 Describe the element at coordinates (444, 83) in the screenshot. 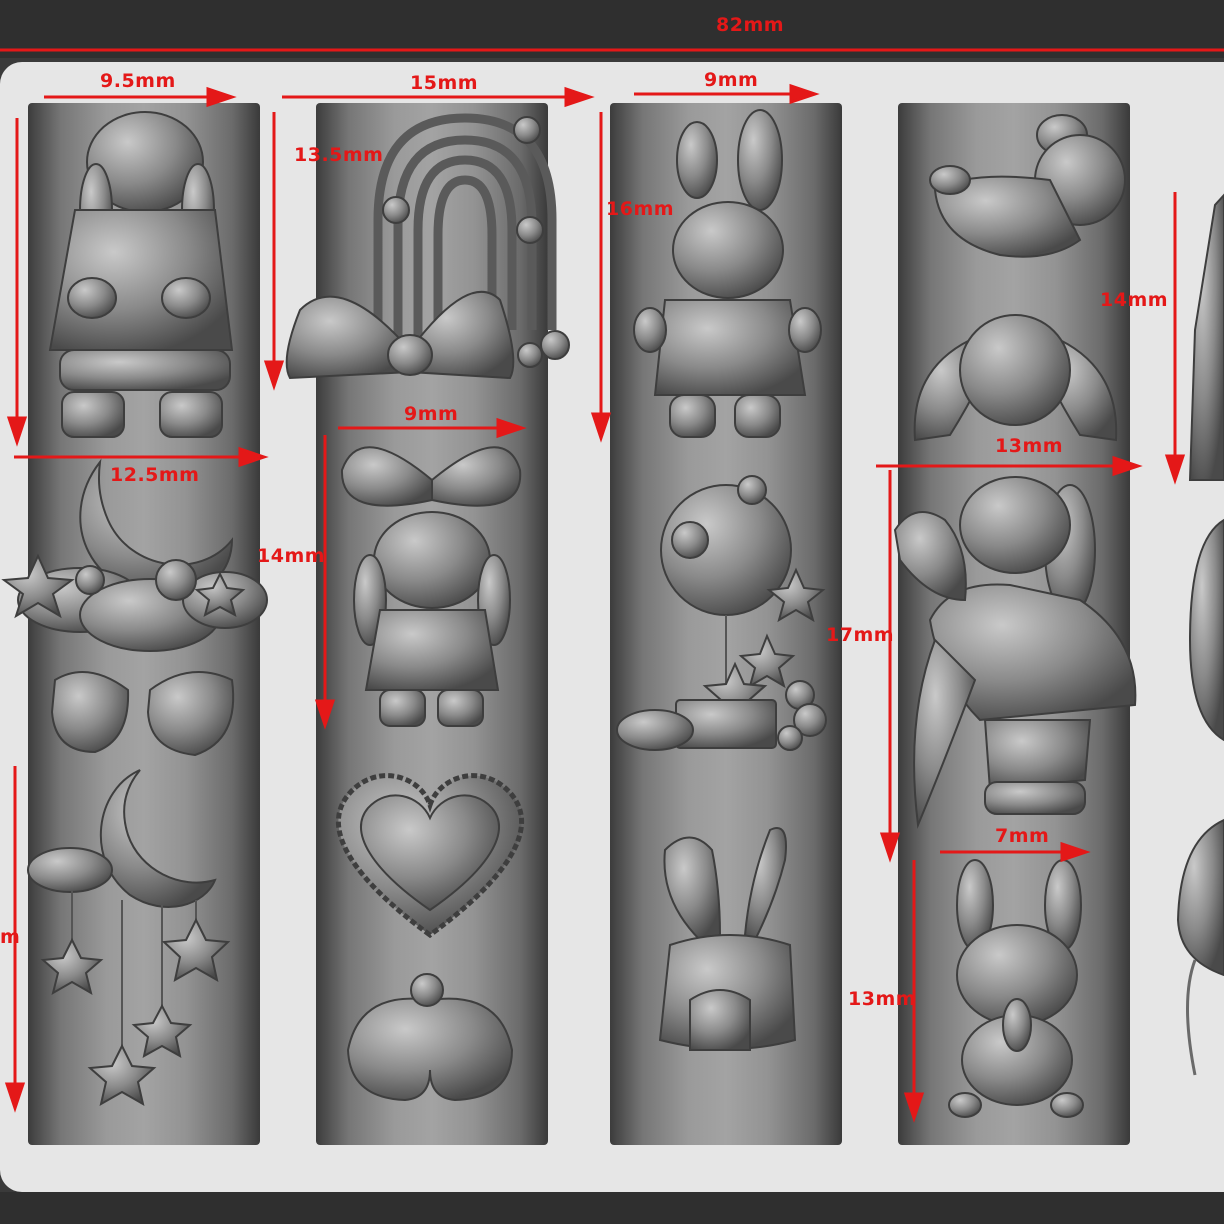

I see `dimension-label: 15mm` at that location.